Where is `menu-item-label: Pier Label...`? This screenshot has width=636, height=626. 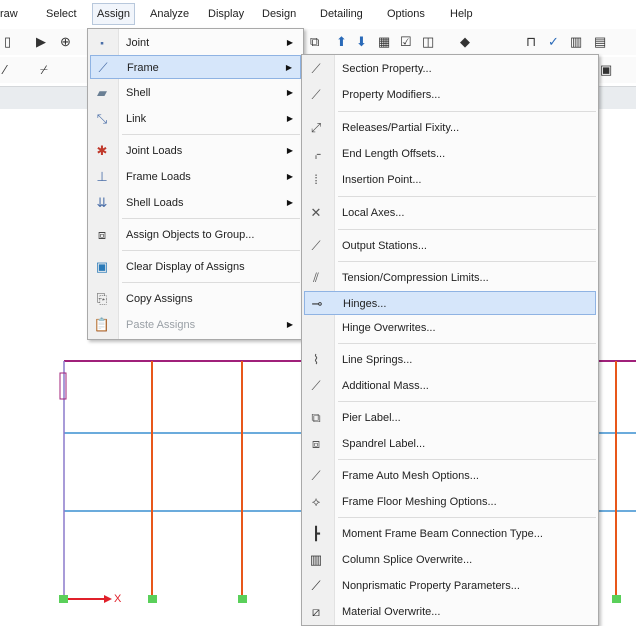 menu-item-label: Pier Label... is located at coordinates (371, 418).